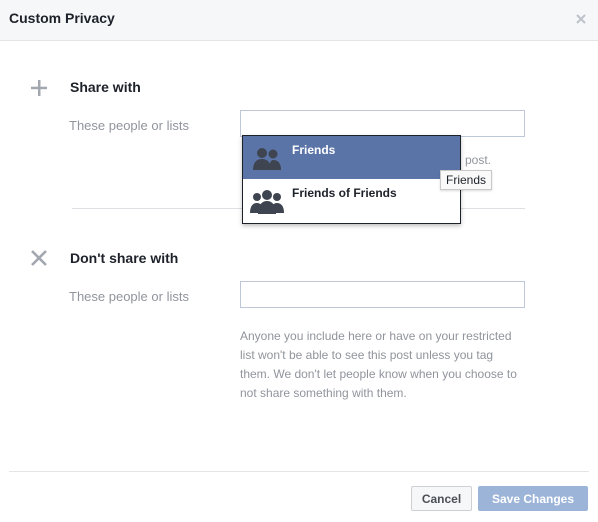 This screenshot has width=598, height=522. What do you see at coordinates (314, 150) in the screenshot?
I see `dropdown-item-label: Friends` at bounding box center [314, 150].